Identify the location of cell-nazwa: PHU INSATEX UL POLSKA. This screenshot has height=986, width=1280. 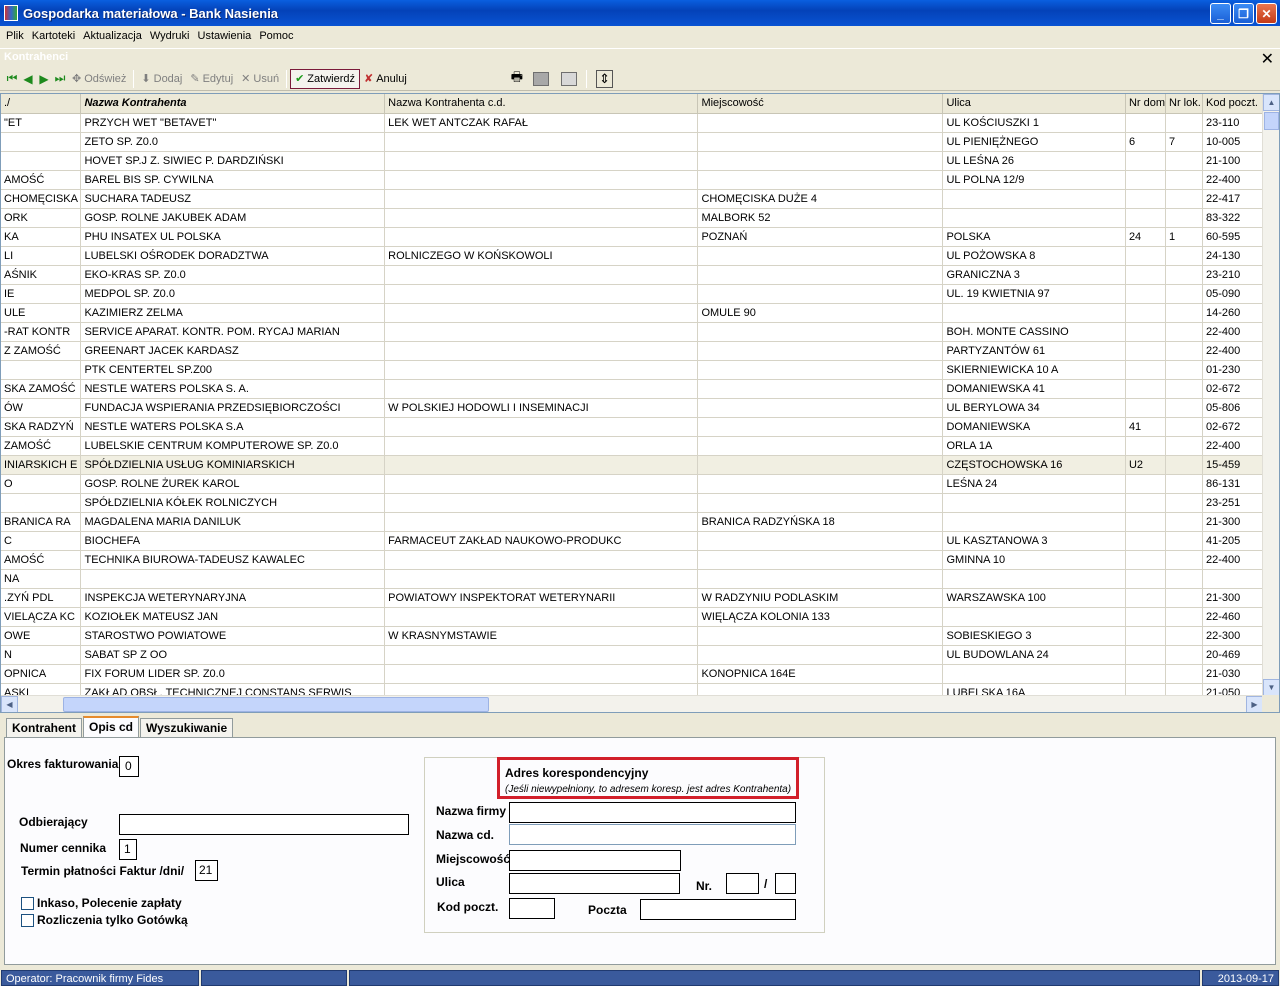
(233, 237).